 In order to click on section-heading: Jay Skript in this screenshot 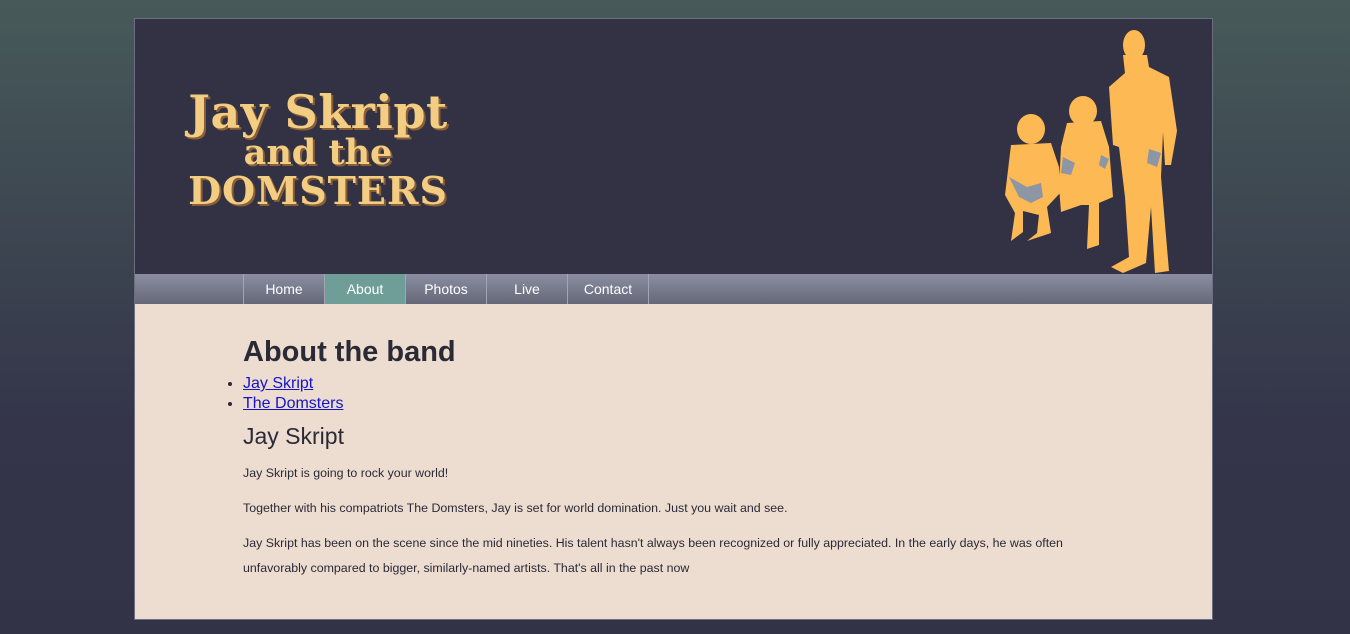, I will do `click(293, 436)`.